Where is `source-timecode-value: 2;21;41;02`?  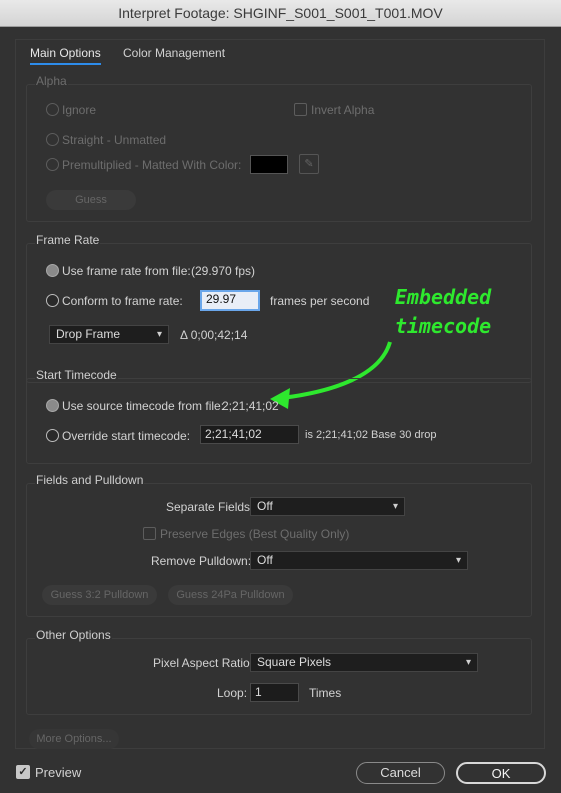
source-timecode-value: 2;21;41;02 is located at coordinates (250, 406).